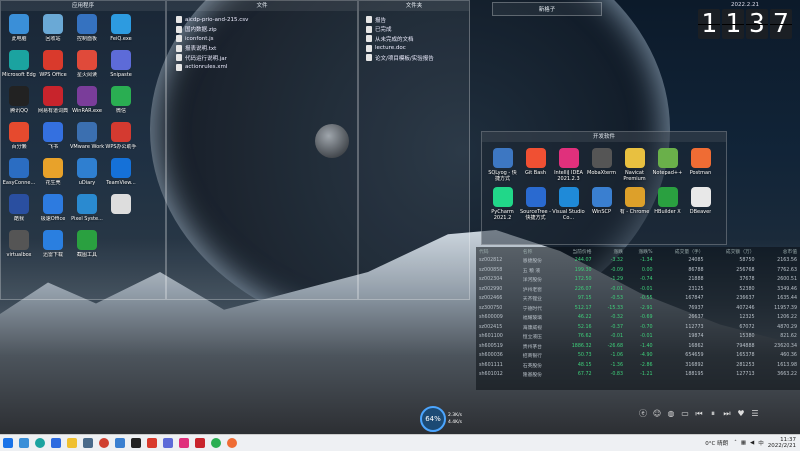 This screenshot has width=800, height=451. Describe the element at coordinates (782, 446) in the screenshot. I see `tray-date: 2022/2/21` at that location.